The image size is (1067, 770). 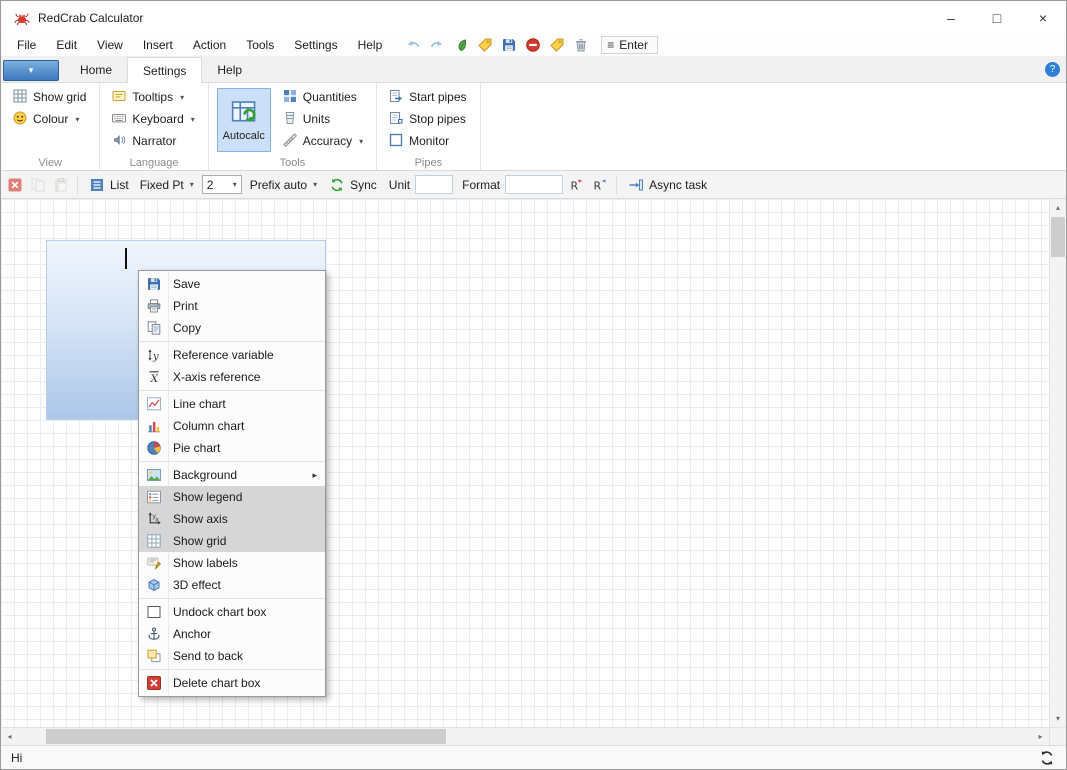 What do you see at coordinates (17, 757) in the screenshot?
I see `status-text: Hi` at bounding box center [17, 757].